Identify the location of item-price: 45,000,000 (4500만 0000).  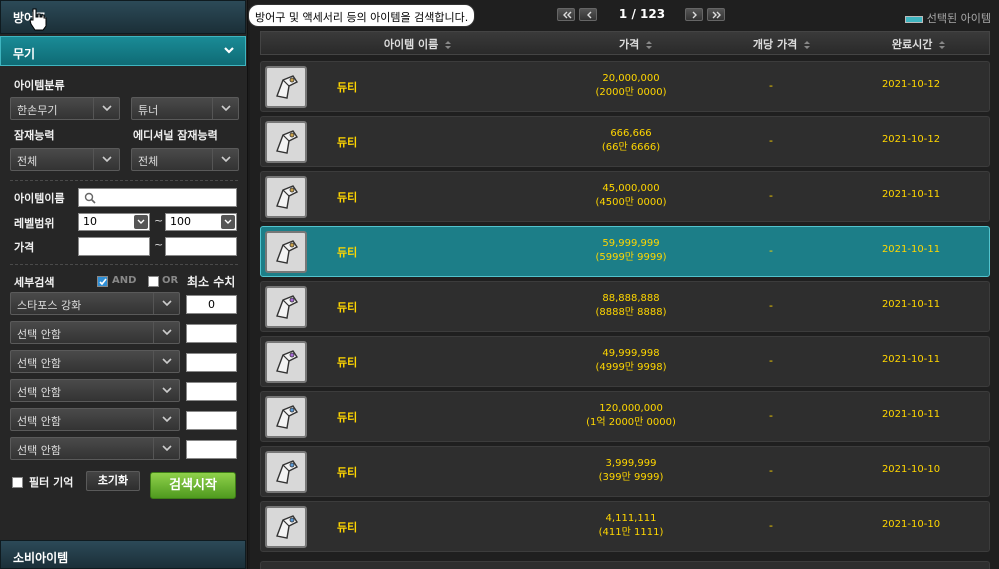
(631, 196).